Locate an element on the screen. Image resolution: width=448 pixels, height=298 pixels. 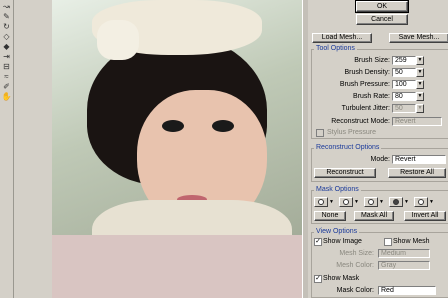
brush-density-label: Brush Density: is located at coordinates (367, 72).